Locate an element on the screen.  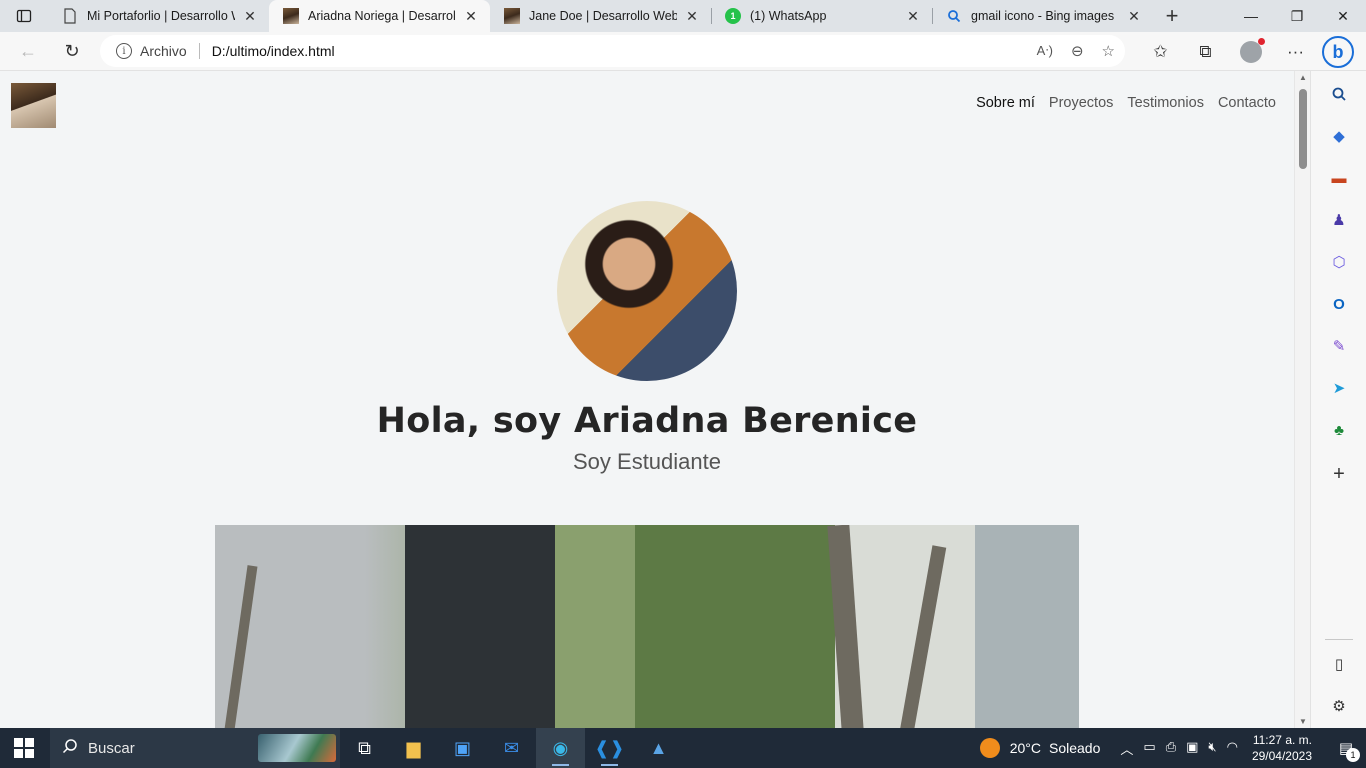
weather-temp: 20°C is located at coordinates (1025, 748).